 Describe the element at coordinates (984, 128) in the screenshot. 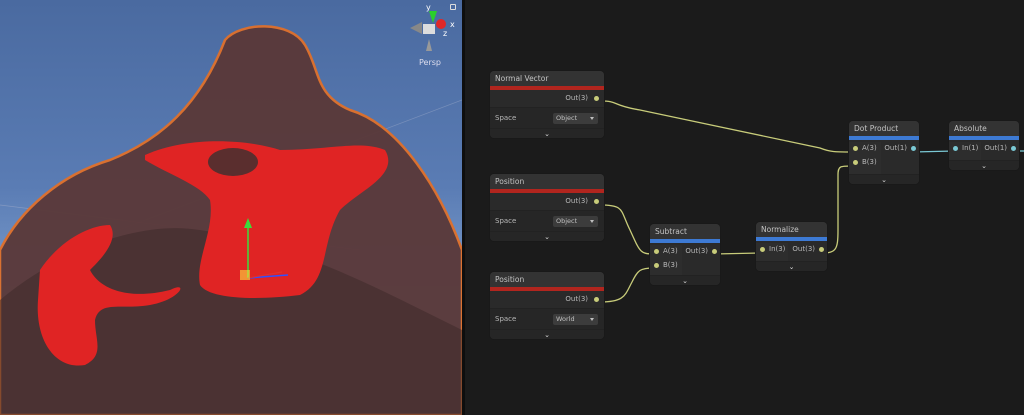

I see `node-title: Absolute` at that location.